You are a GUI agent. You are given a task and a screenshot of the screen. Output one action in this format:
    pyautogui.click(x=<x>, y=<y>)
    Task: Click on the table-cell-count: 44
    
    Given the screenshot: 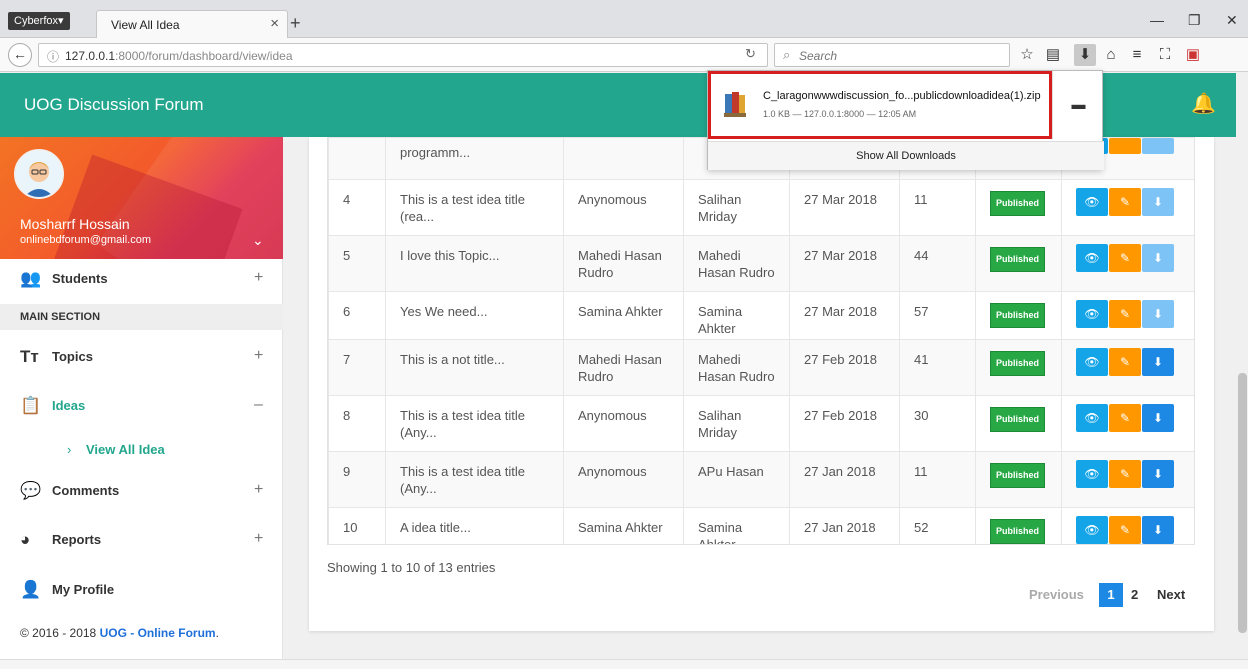 What is the action you would take?
    pyautogui.click(x=937, y=263)
    